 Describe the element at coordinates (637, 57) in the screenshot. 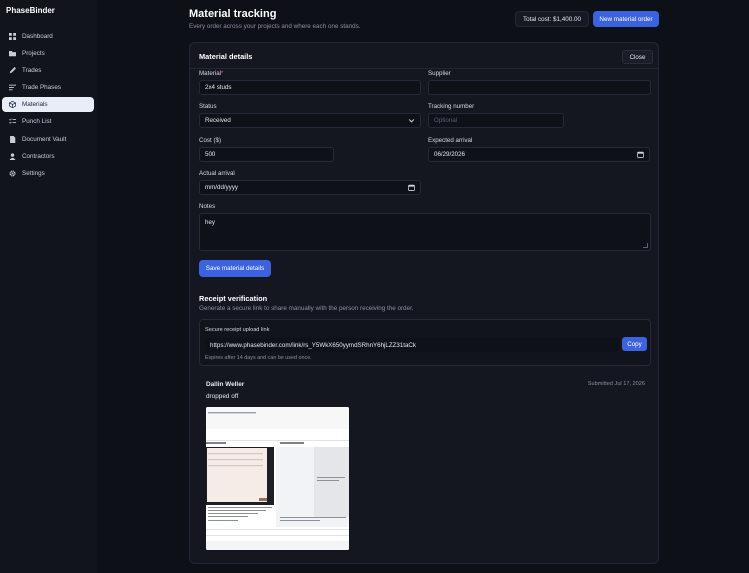

I see `close-button: Close` at that location.